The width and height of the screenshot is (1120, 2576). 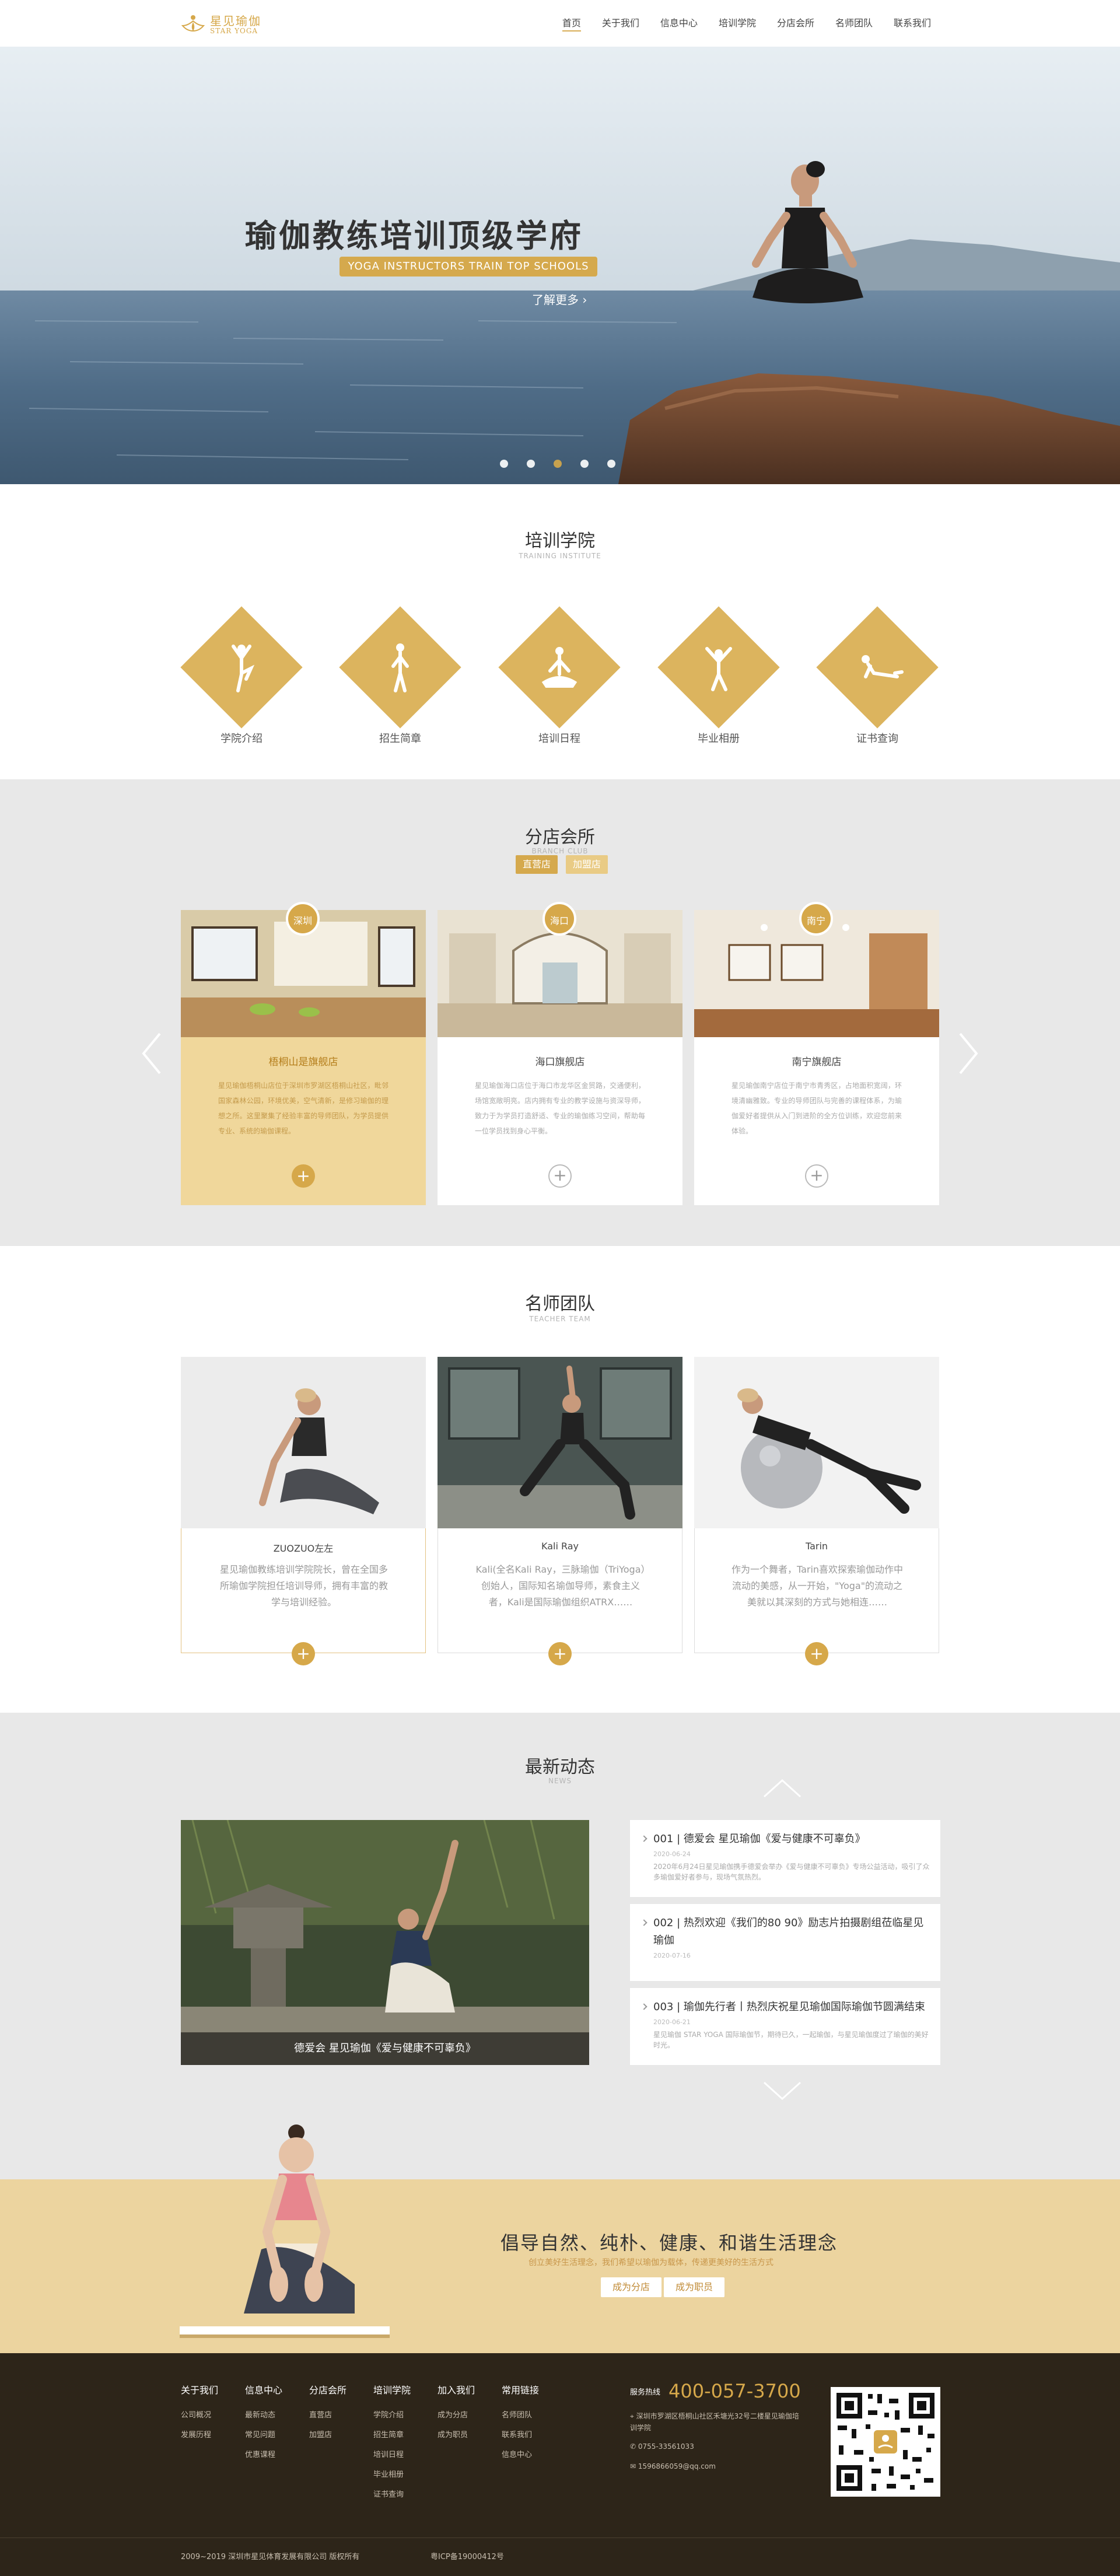 I want to click on training-item-intro: 学院介绍, so click(x=242, y=688).